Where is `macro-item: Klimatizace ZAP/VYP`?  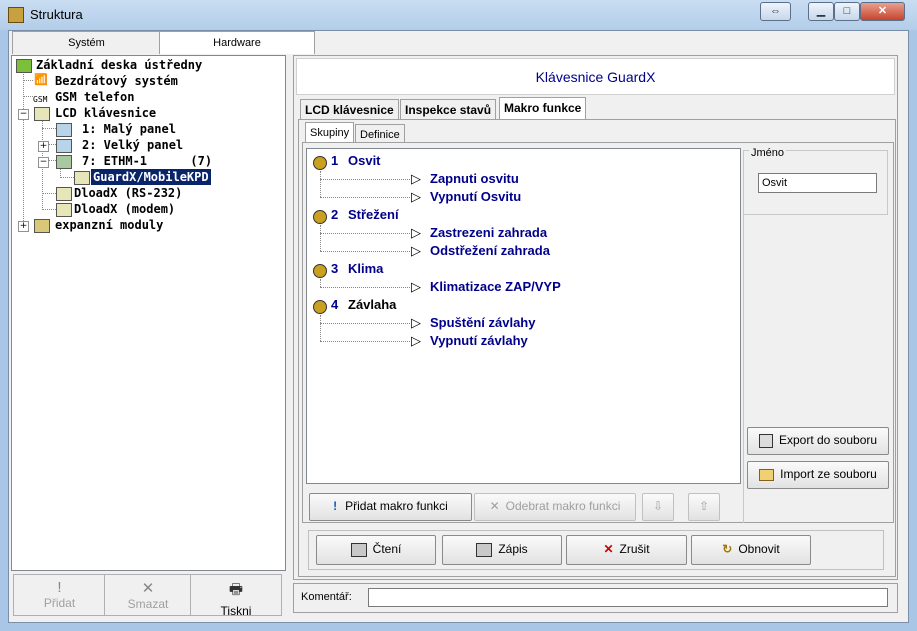
macro-item: Klimatizace ZAP/VYP is located at coordinates (495, 286).